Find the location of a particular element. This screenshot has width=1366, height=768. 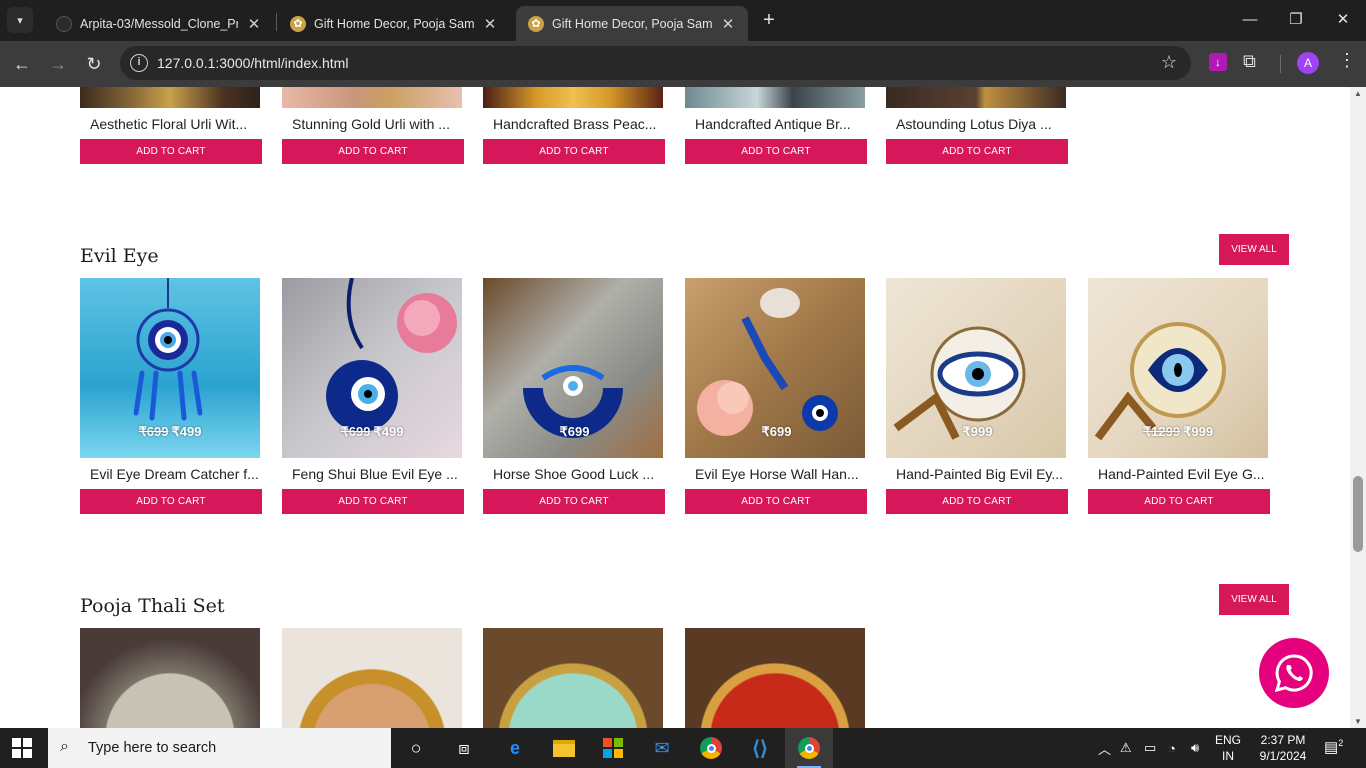

bookmark-star-icon: ☆ is located at coordinates (1169, 62).